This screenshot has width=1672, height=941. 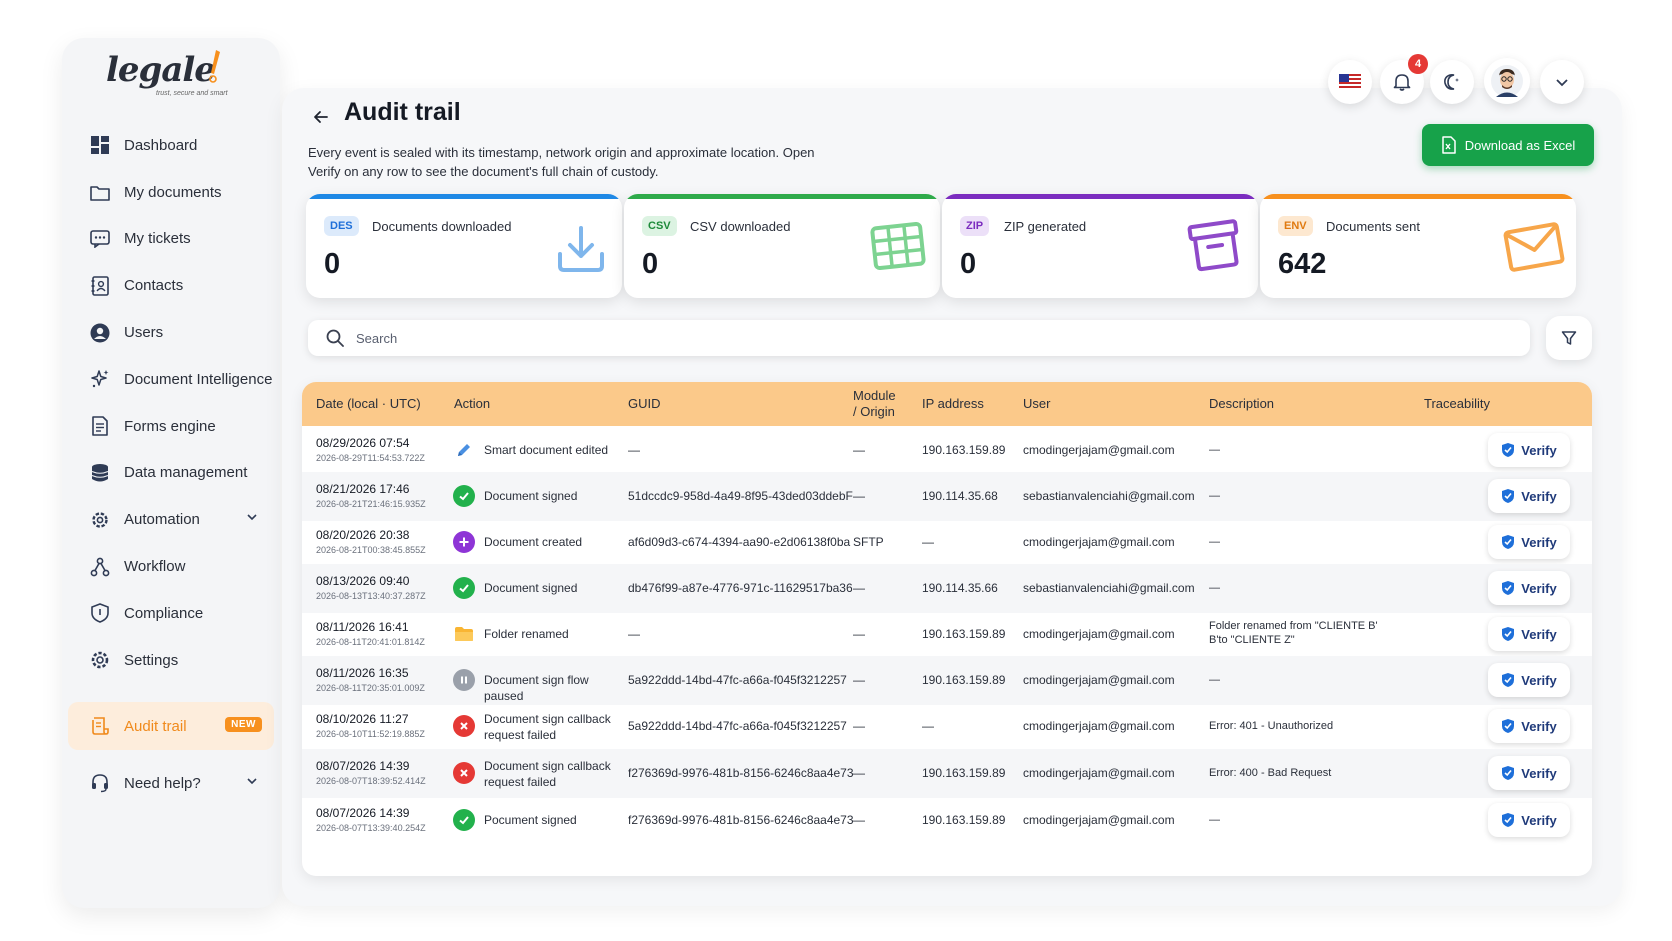 I want to click on action-cell: Document signed, so click(x=531, y=496).